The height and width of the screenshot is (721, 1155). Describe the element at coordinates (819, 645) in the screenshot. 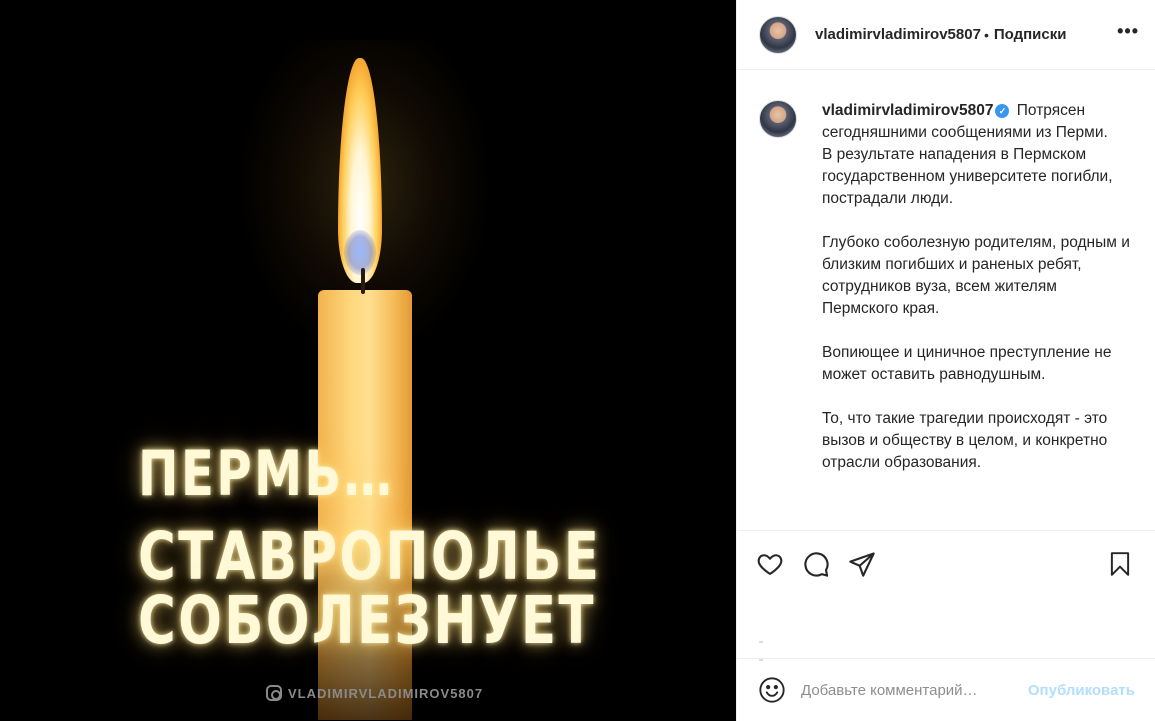

I see `likes-placeholder` at that location.